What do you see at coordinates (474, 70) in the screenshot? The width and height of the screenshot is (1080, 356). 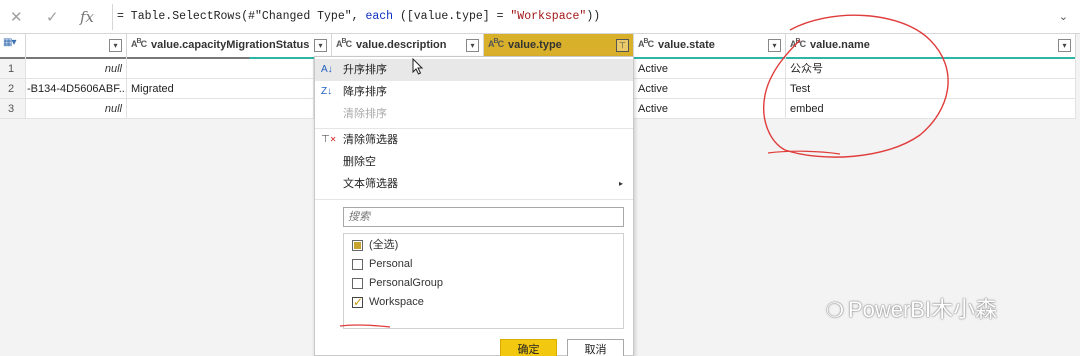 I see `sort-ascending-item: A↓ 升序排序` at bounding box center [474, 70].